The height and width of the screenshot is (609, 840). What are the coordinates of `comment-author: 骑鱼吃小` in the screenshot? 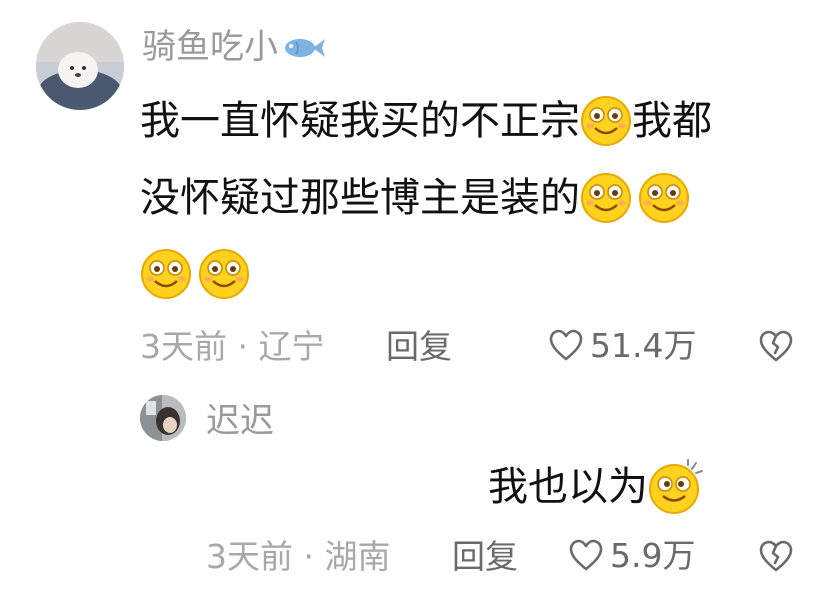 It's located at (234, 47).